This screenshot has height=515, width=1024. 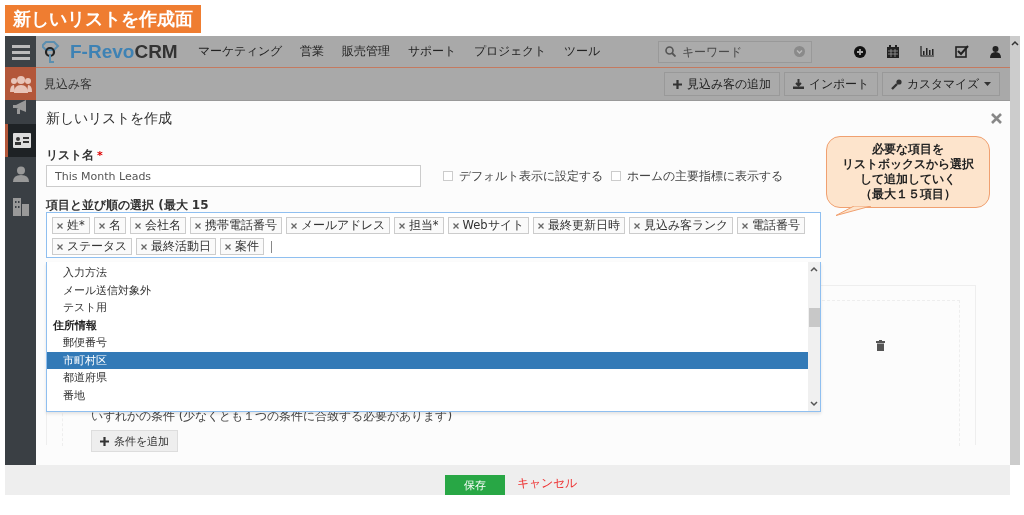 I want to click on nav-menu-item: ツール, so click(x=581, y=51).